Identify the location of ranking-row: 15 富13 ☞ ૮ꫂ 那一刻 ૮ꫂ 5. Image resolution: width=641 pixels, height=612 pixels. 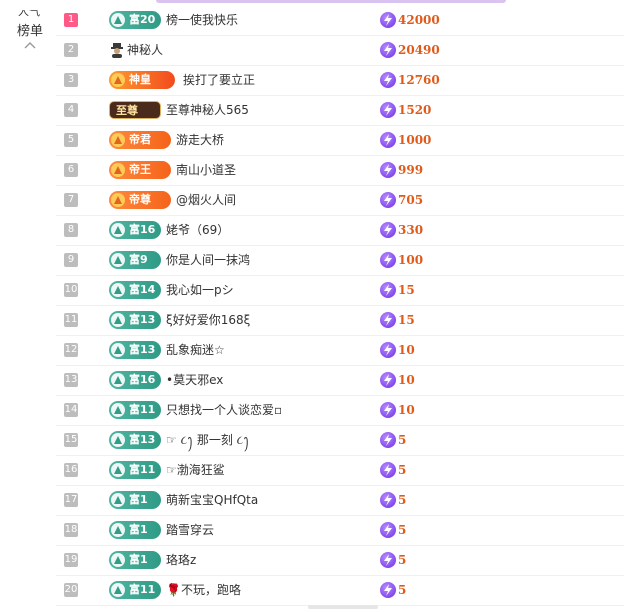
(340, 440).